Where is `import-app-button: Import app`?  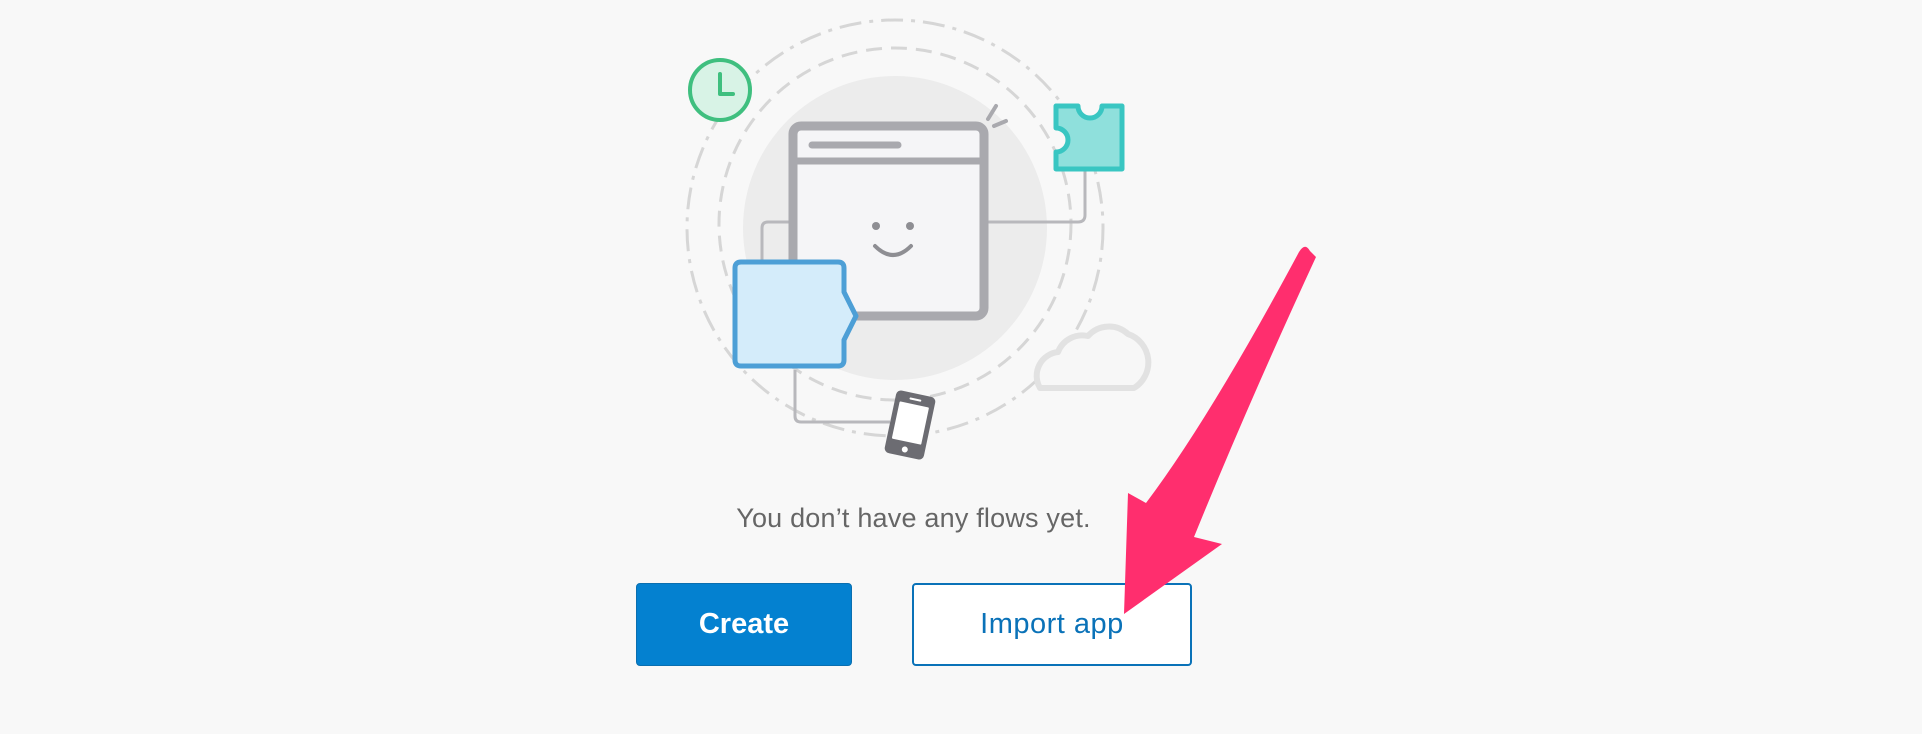 import-app-button: Import app is located at coordinates (1052, 624).